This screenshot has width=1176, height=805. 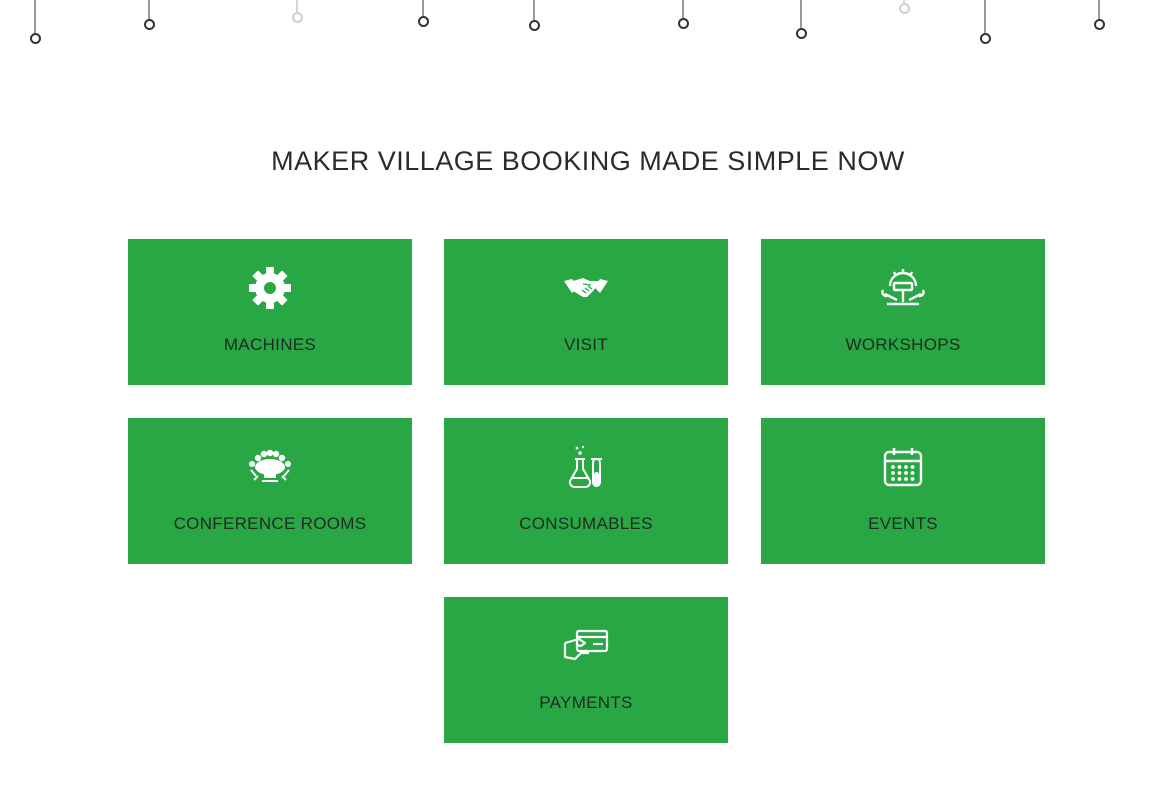 What do you see at coordinates (586, 288) in the screenshot?
I see `handshake-icon` at bounding box center [586, 288].